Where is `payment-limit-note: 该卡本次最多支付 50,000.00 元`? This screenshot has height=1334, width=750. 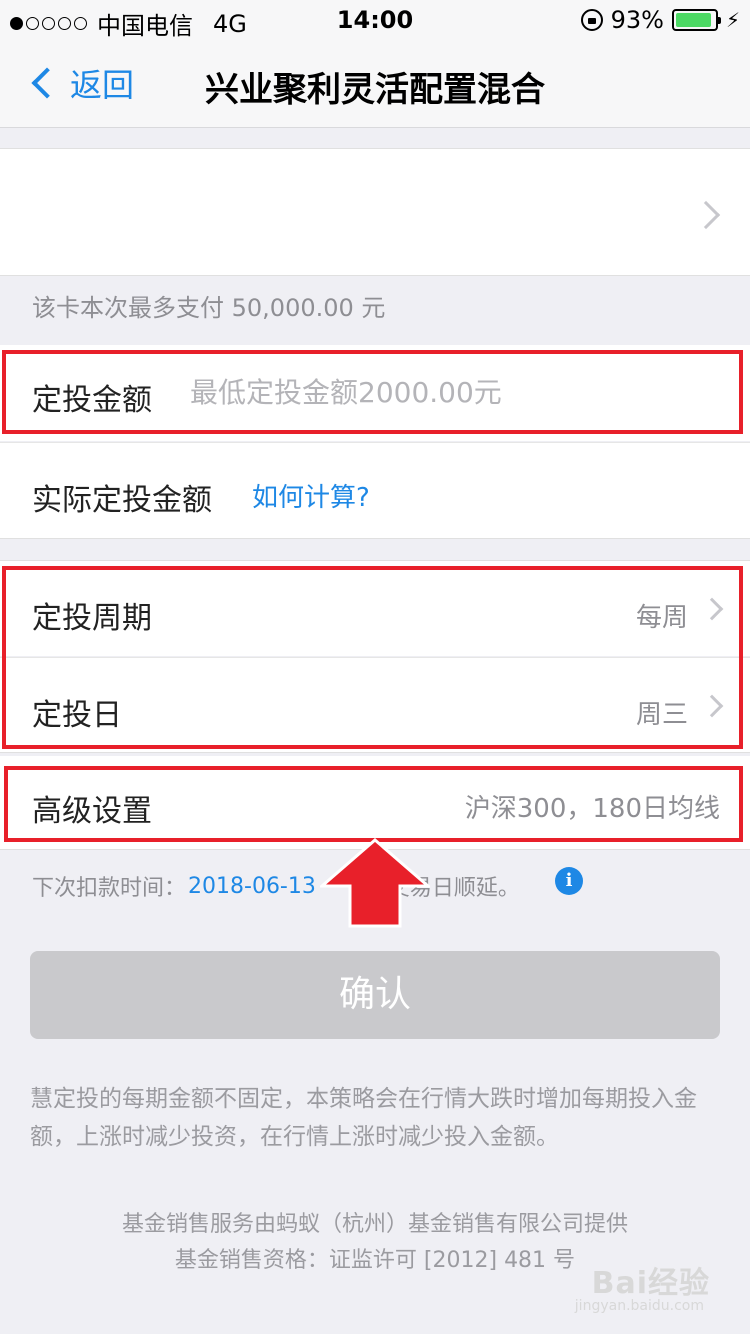
payment-limit-note: 该卡本次最多支付 50,000.00 元 is located at coordinates (209, 308).